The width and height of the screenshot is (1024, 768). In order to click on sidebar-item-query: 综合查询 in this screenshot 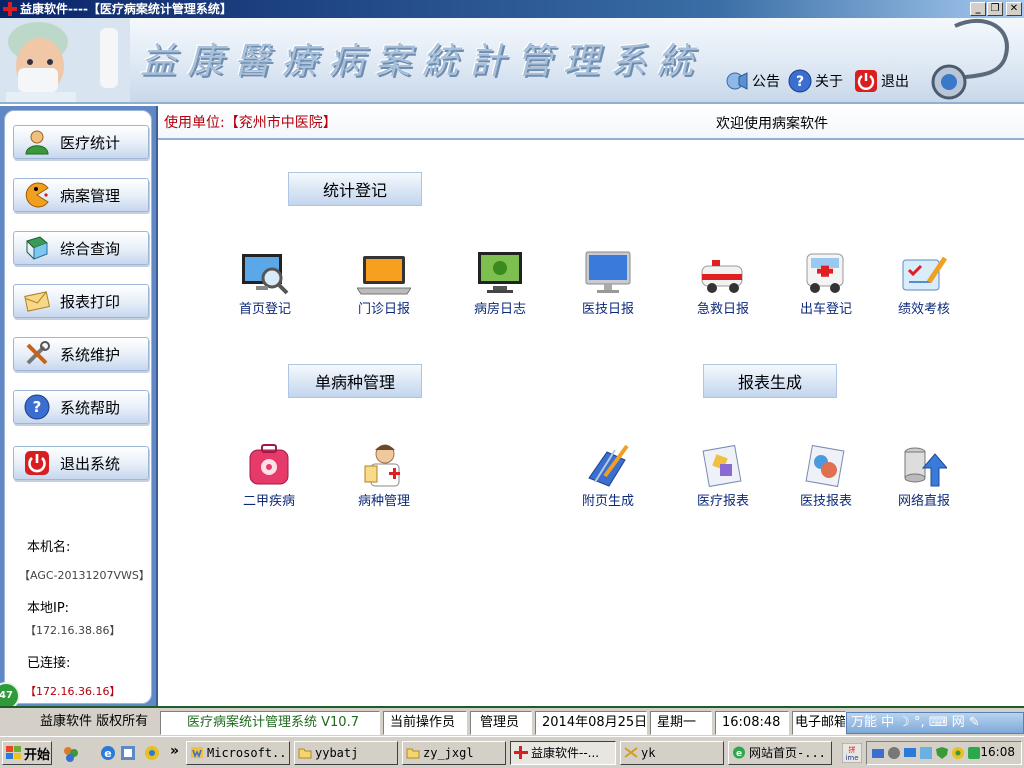, I will do `click(81, 248)`.